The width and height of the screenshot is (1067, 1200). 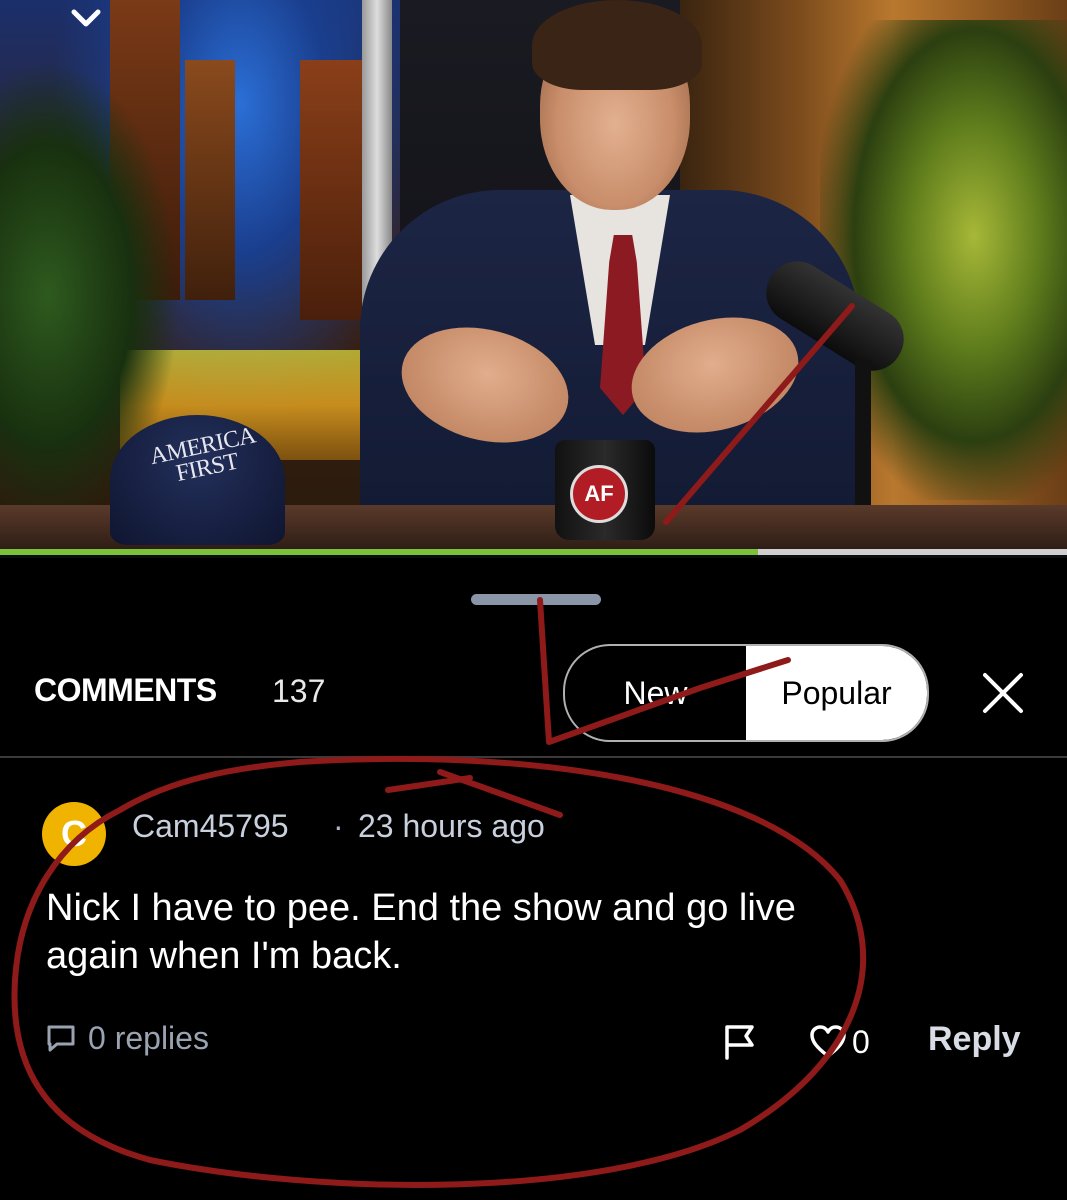 I want to click on sort-popular-button: Popular, so click(x=836, y=693).